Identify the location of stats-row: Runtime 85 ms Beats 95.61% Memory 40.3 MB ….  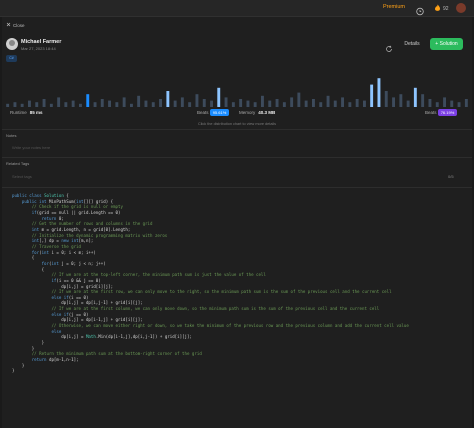
(237, 114).